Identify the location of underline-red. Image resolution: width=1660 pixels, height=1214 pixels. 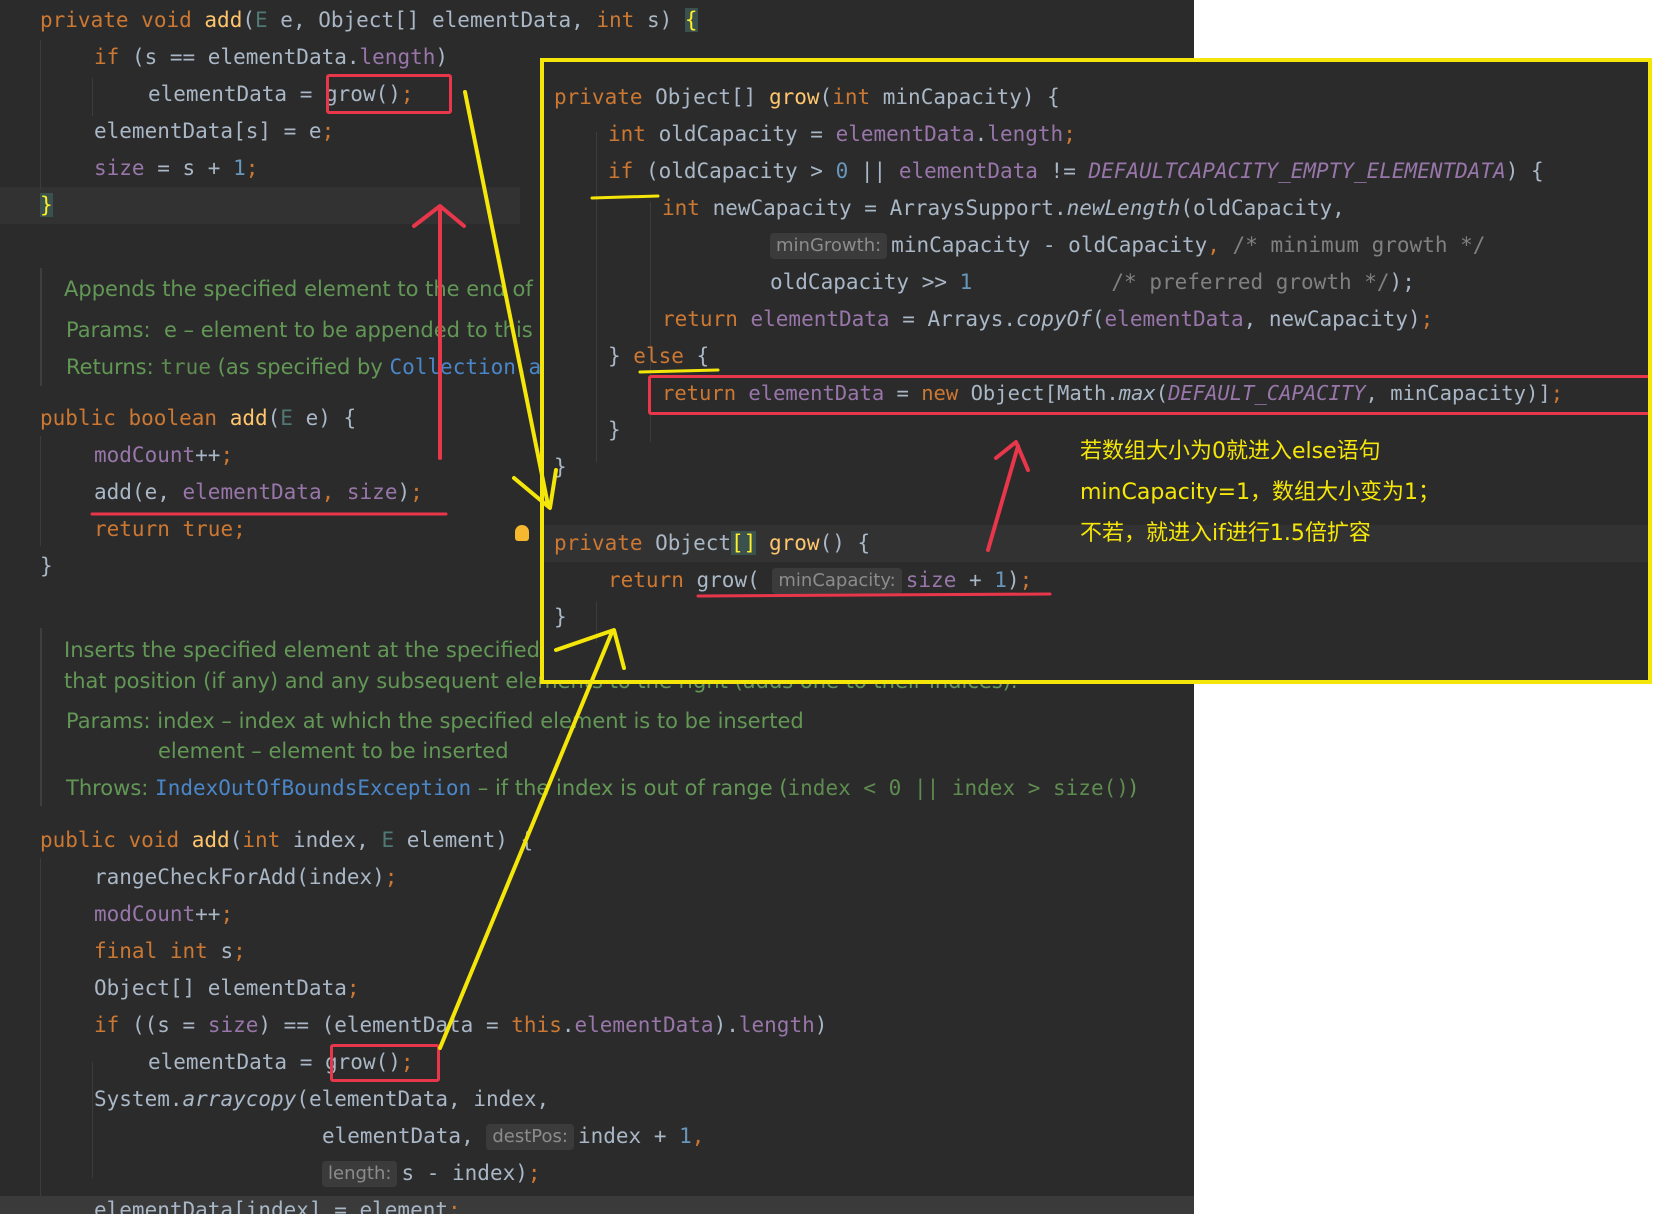
(874, 595).